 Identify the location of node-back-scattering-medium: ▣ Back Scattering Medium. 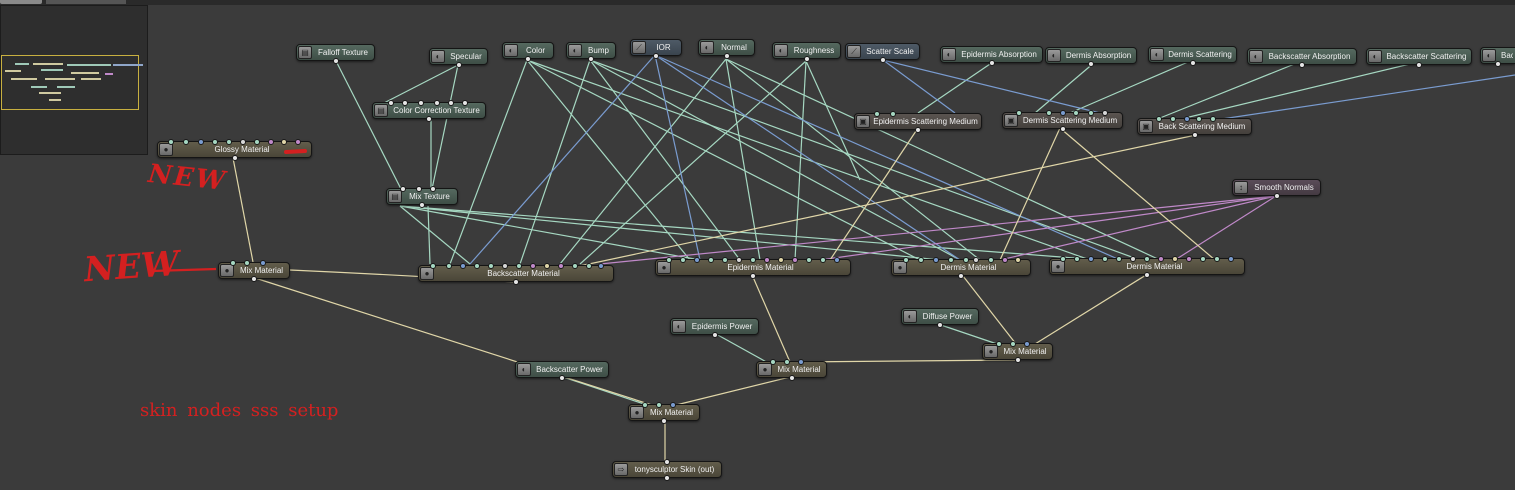
(1194, 127).